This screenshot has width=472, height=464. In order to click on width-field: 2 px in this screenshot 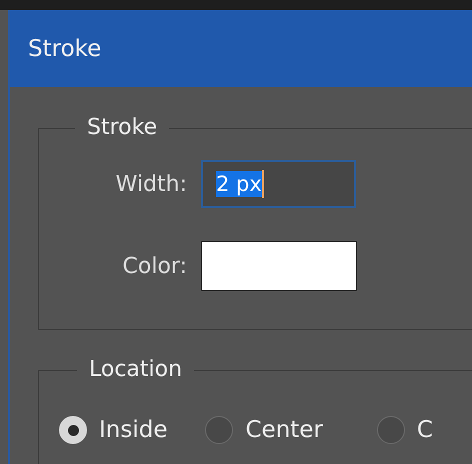, I will do `click(278, 184)`.